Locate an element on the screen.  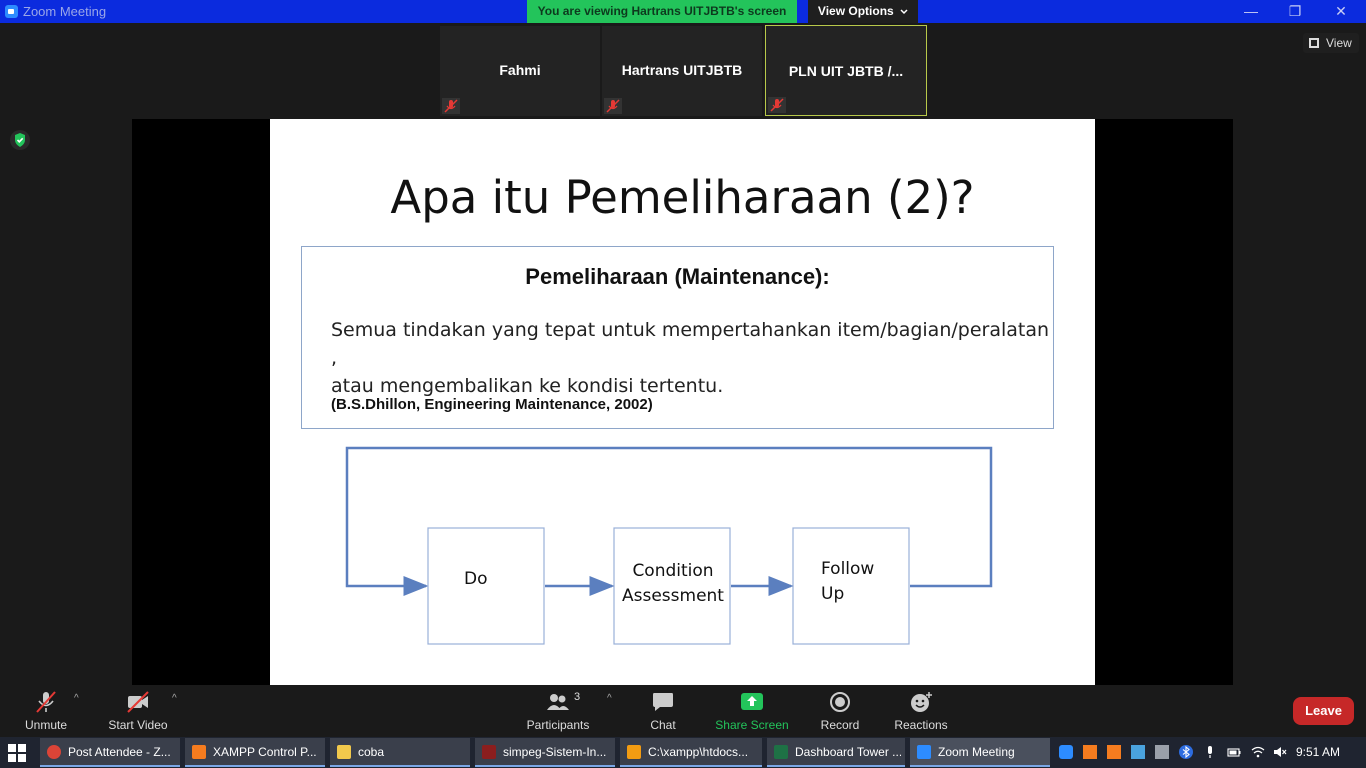
participants-label: Participants is located at coordinates (558, 725).